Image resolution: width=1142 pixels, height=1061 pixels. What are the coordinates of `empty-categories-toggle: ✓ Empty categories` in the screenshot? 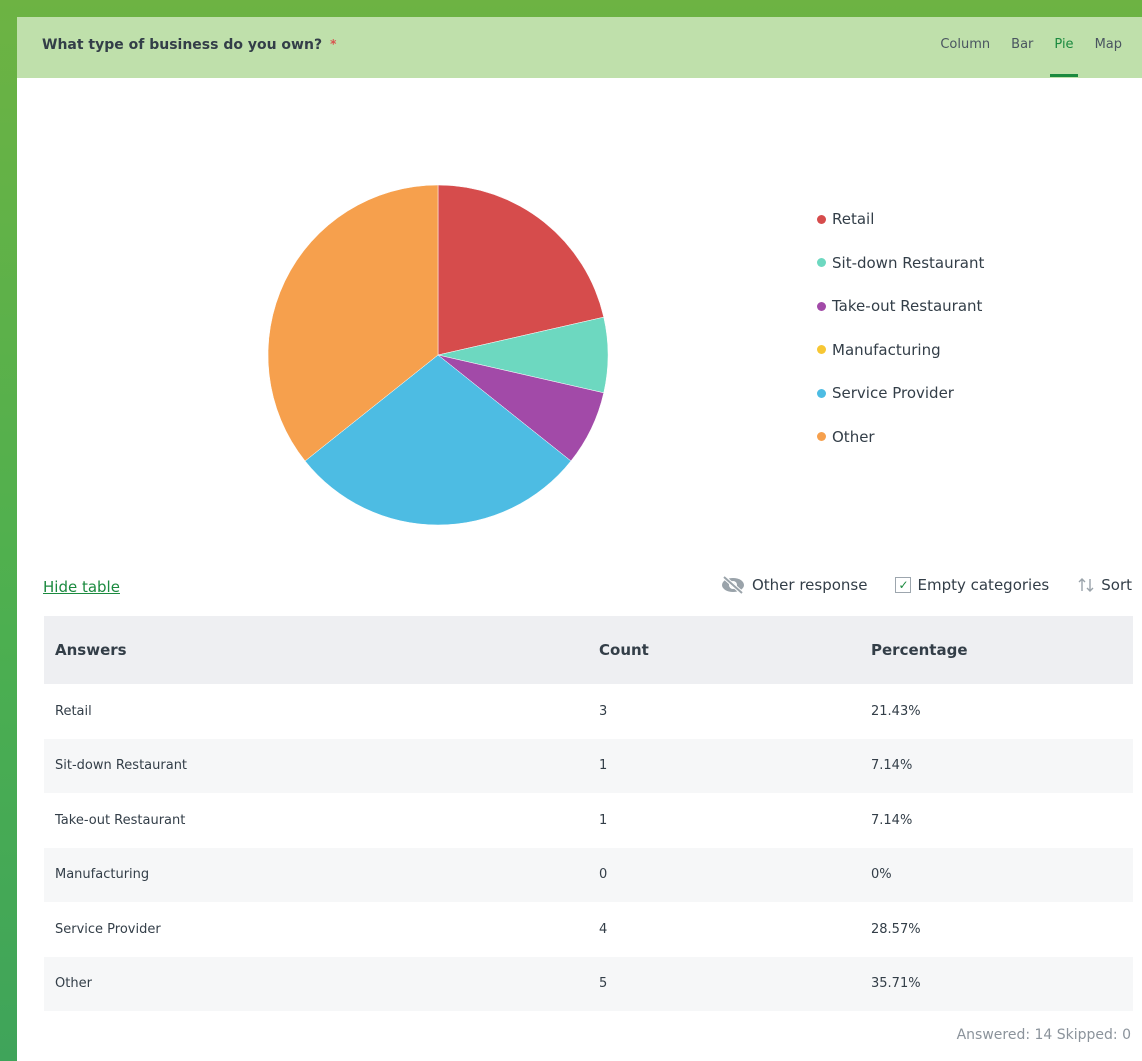 It's located at (972, 585).